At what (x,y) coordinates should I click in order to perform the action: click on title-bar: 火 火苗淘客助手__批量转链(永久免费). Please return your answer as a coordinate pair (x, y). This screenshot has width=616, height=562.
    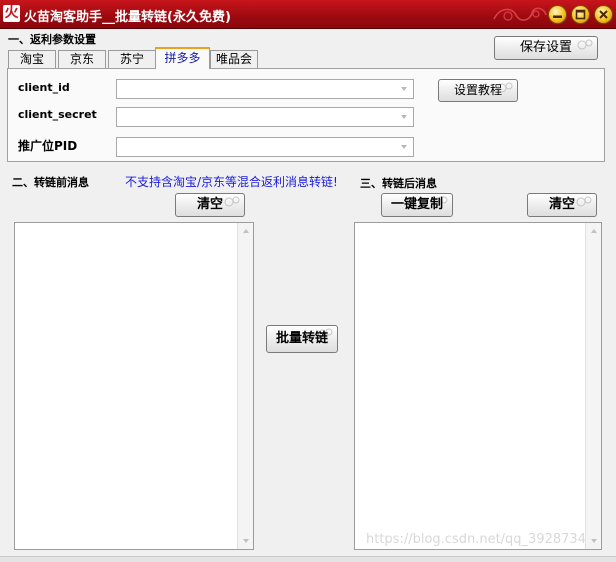
    Looking at the image, I should click on (308, 14).